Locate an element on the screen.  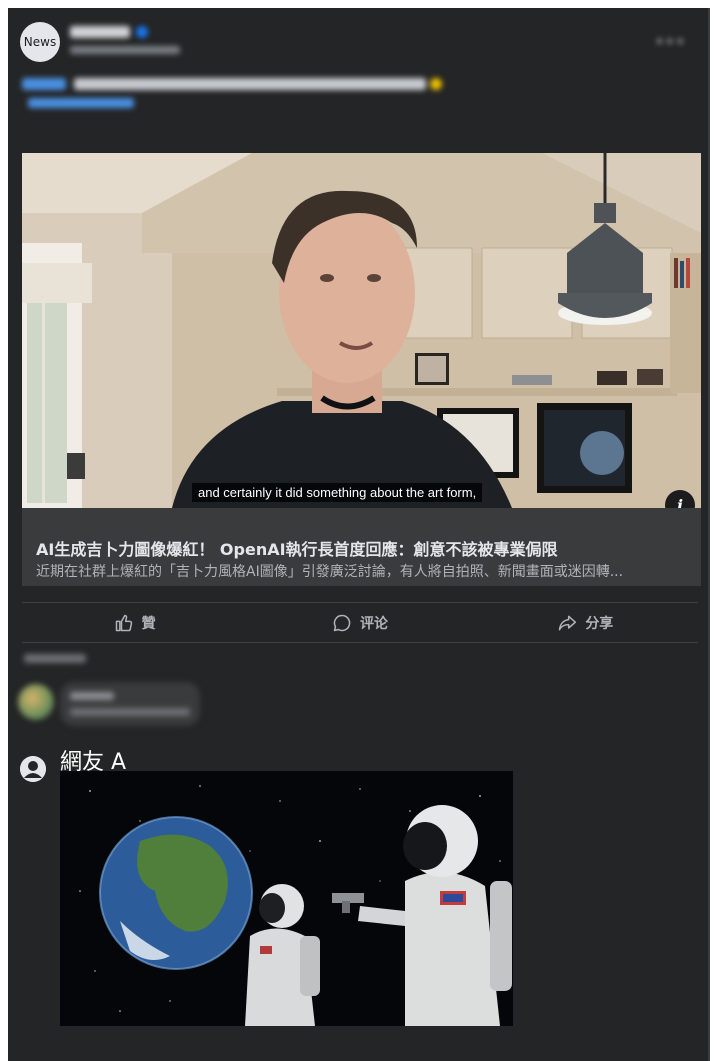
share-label: 分享 is located at coordinates (599, 624).